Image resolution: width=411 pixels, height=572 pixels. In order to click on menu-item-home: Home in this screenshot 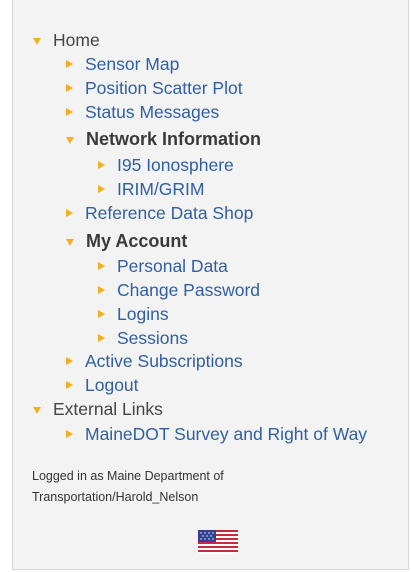, I will do `click(66, 40)`.